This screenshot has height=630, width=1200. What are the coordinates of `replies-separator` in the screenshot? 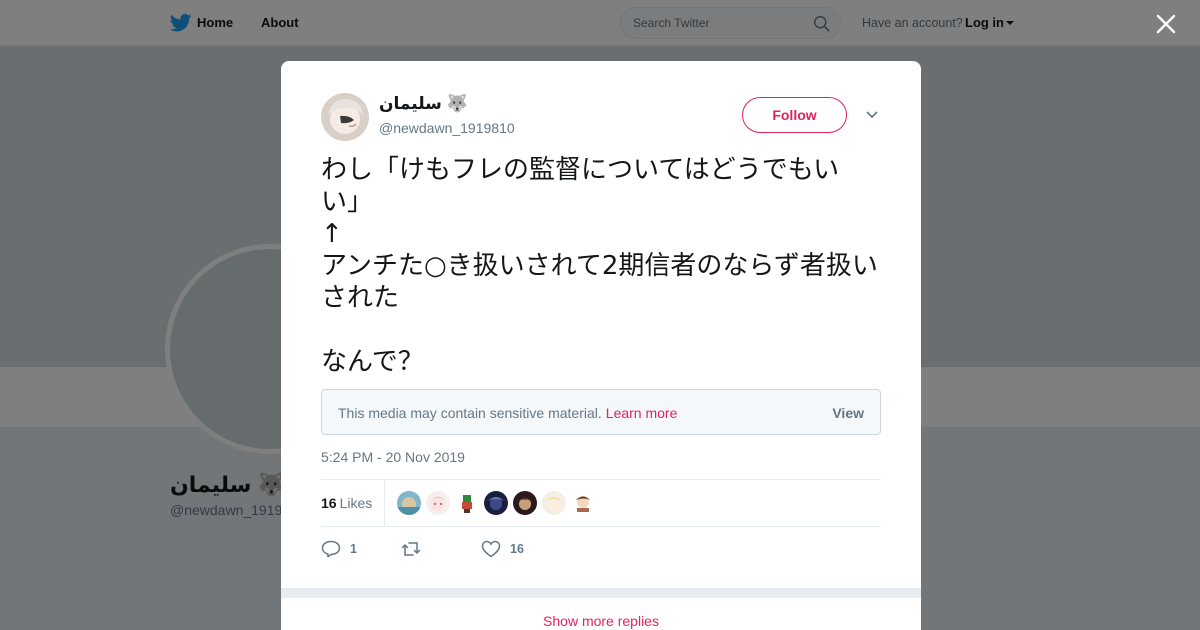 It's located at (601, 593).